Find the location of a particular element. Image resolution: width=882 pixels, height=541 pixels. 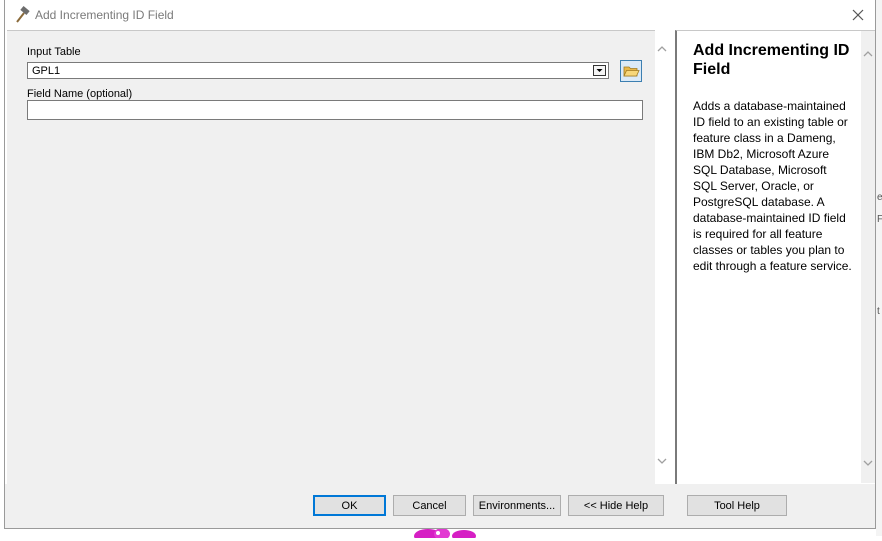

hammer-icon is located at coordinates (22, 15).